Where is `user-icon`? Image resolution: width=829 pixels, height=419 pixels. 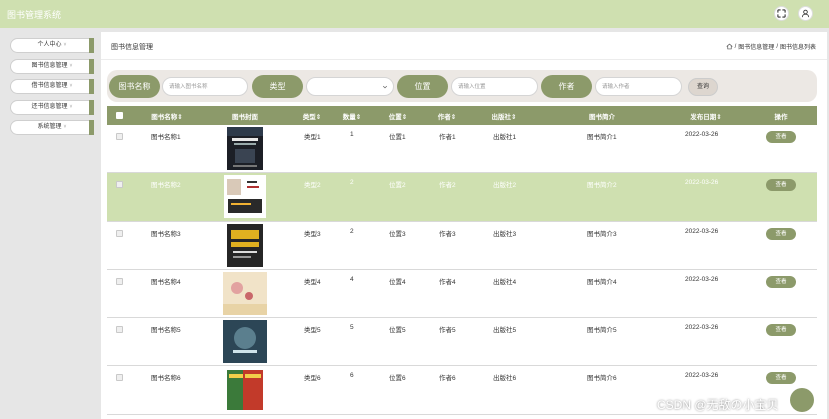
user-icon is located at coordinates (805, 13).